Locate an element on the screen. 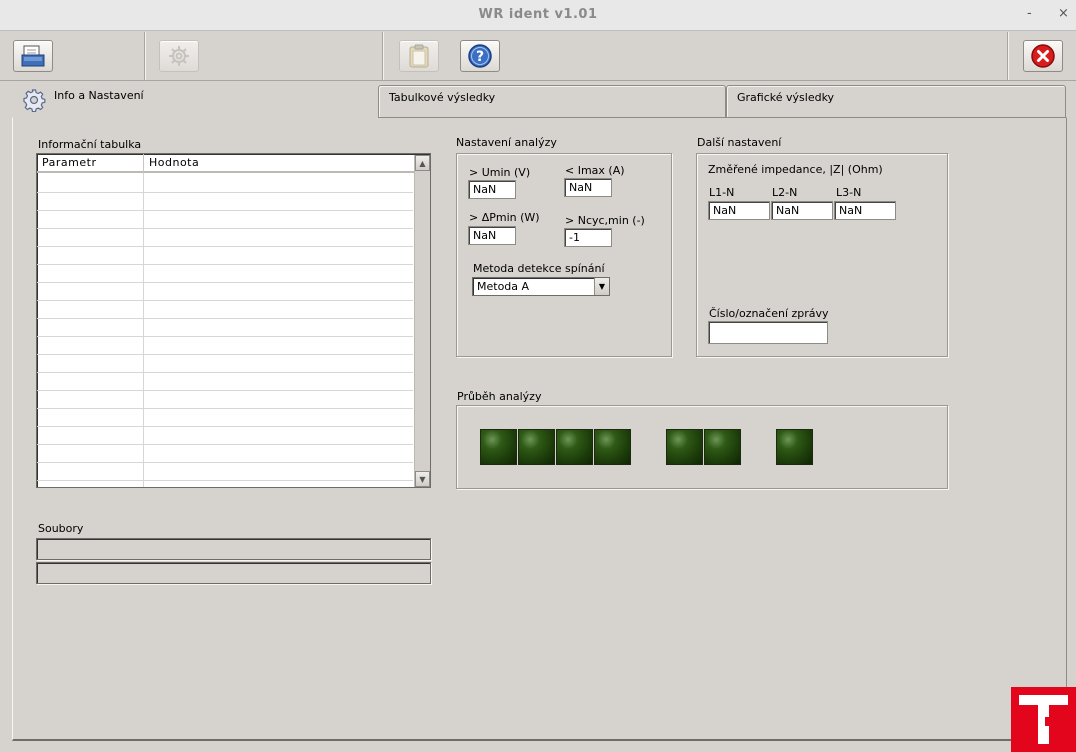 This screenshot has height=752, width=1076. clipboard-button is located at coordinates (419, 56).